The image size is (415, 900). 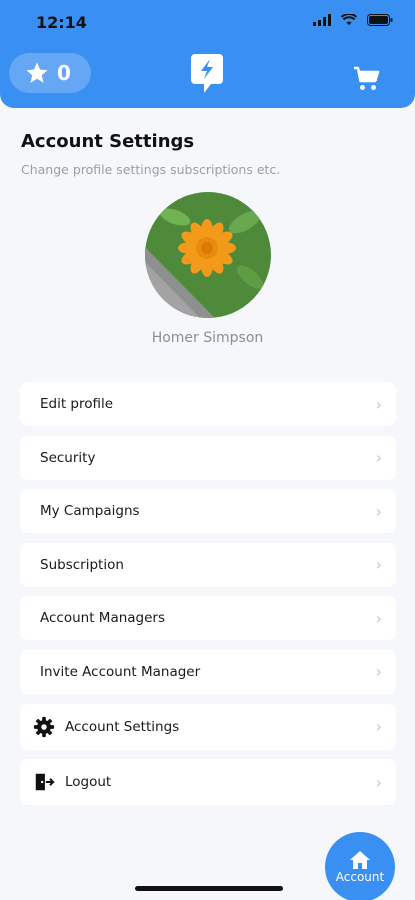 I want to click on page-title: Account Settings, so click(x=108, y=141).